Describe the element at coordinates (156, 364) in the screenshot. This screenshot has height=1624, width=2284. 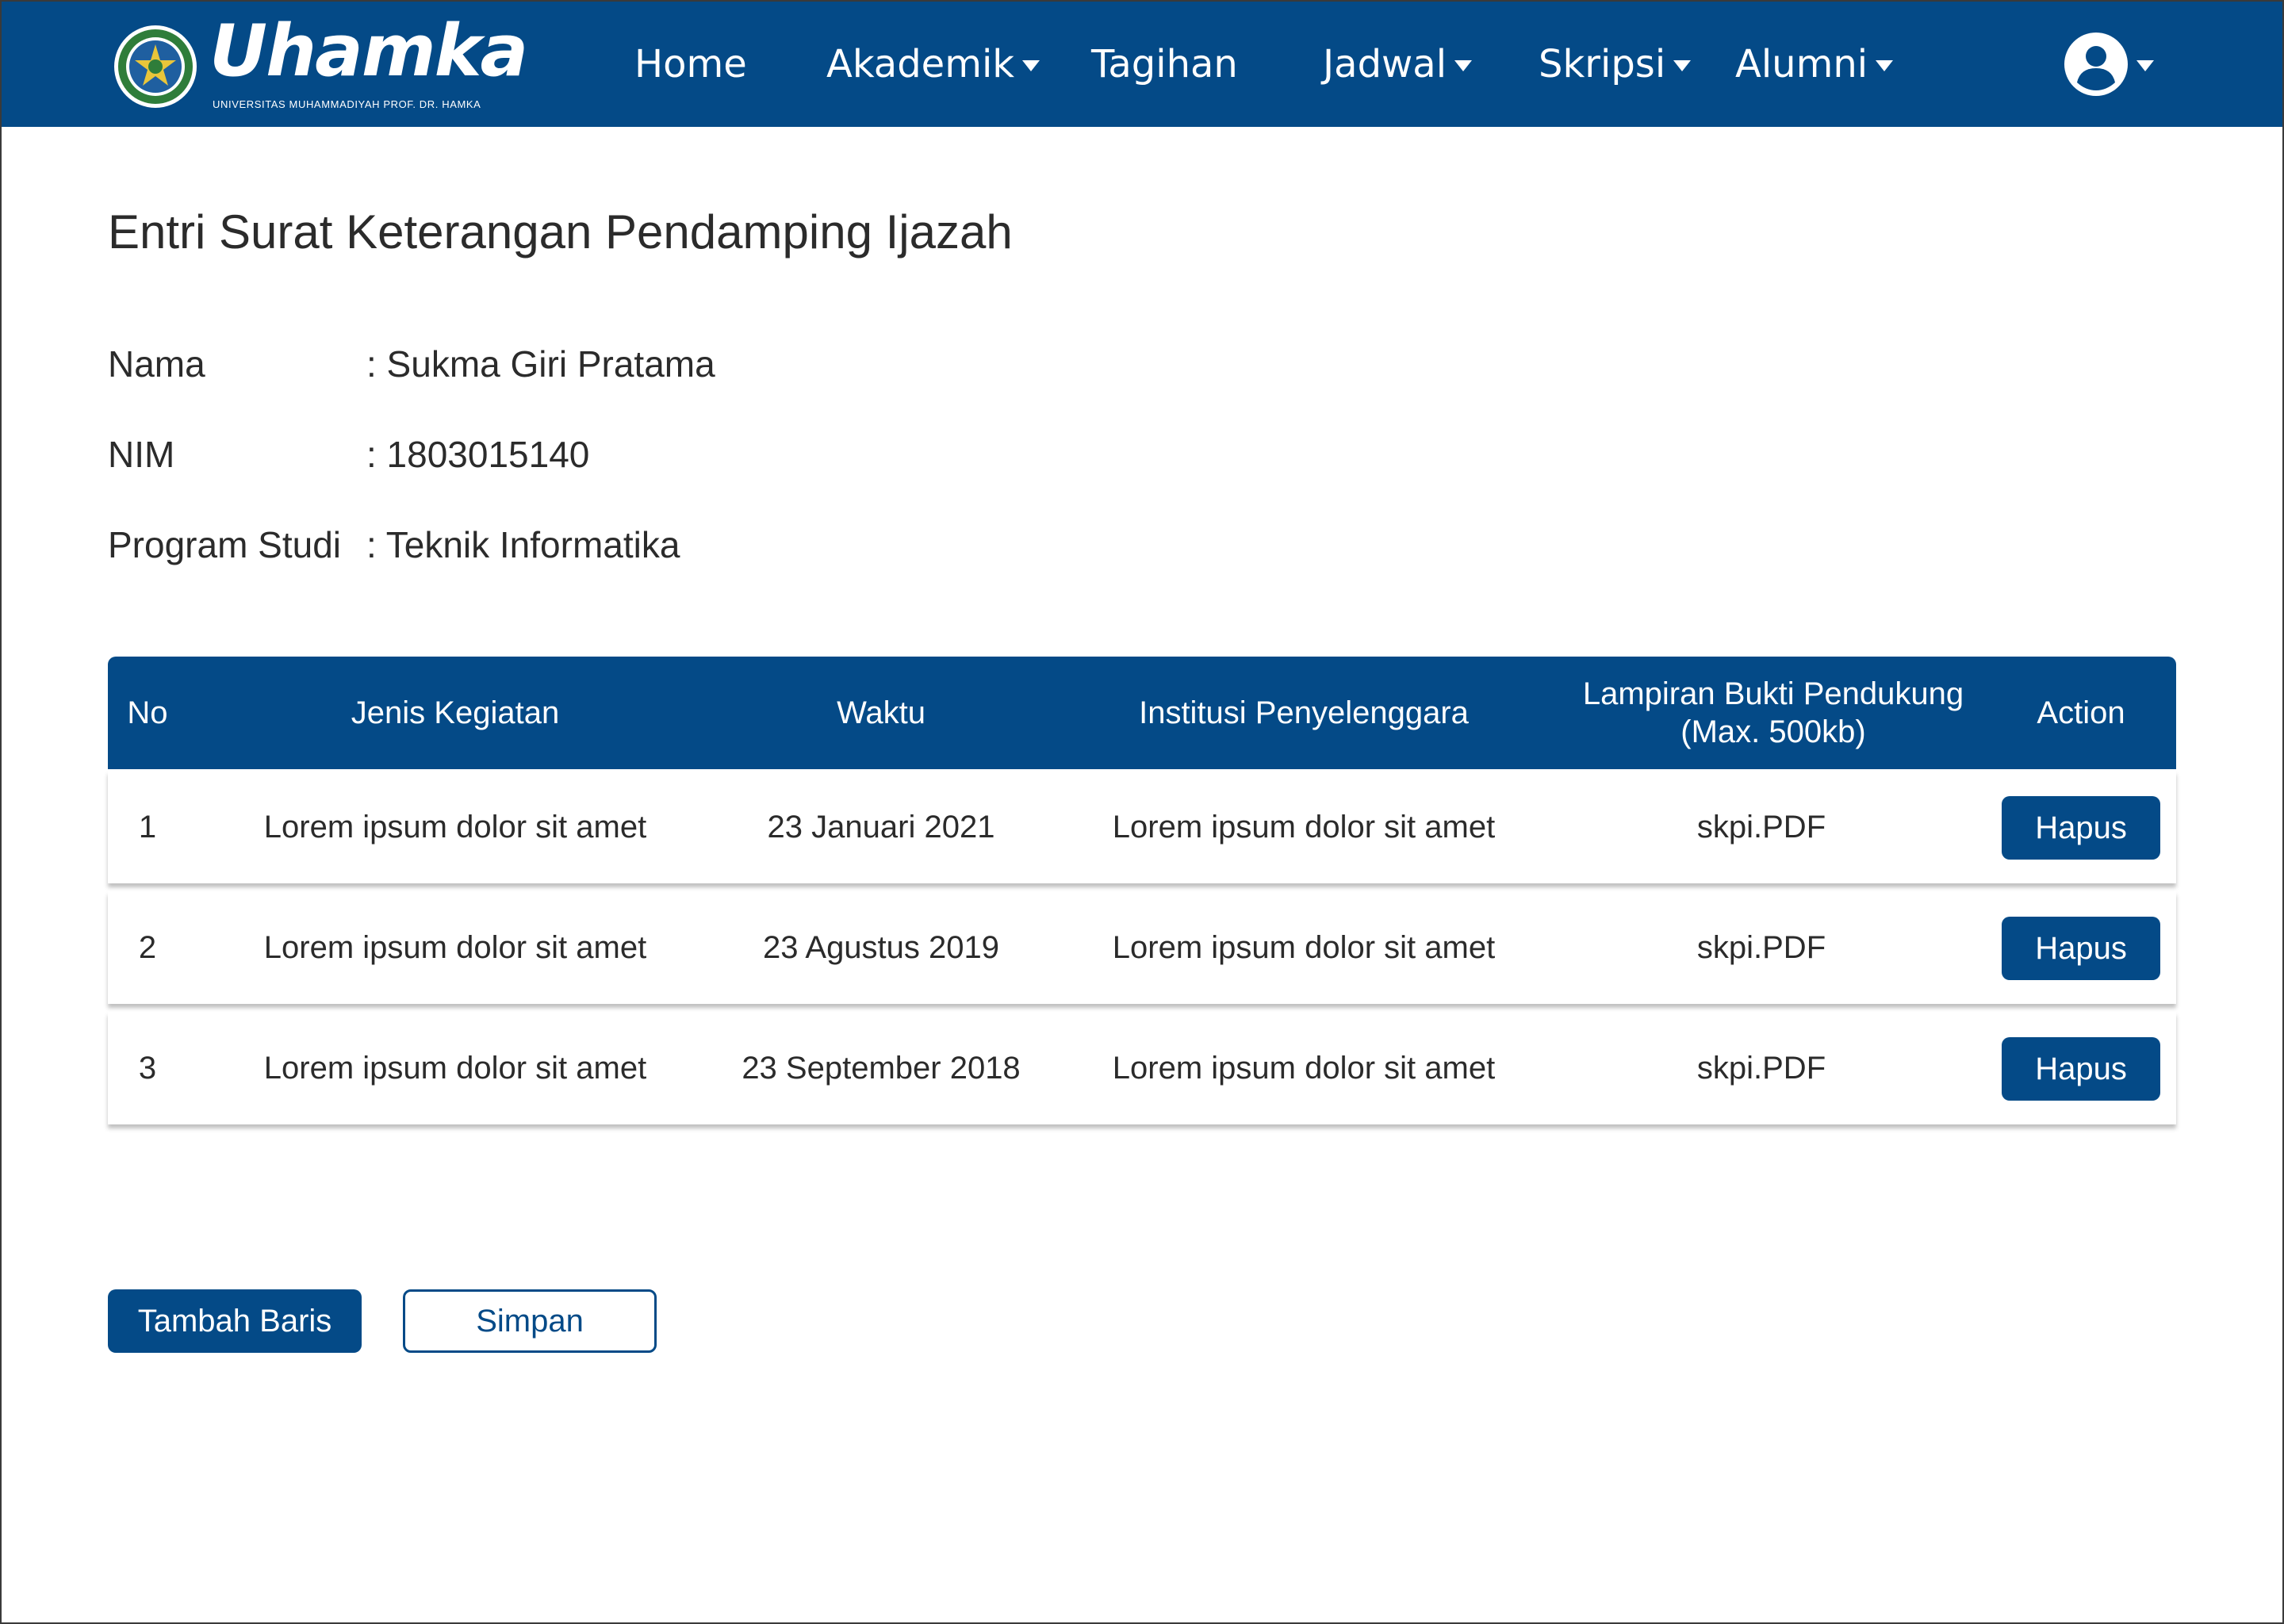
I see `name-label: Nama` at that location.